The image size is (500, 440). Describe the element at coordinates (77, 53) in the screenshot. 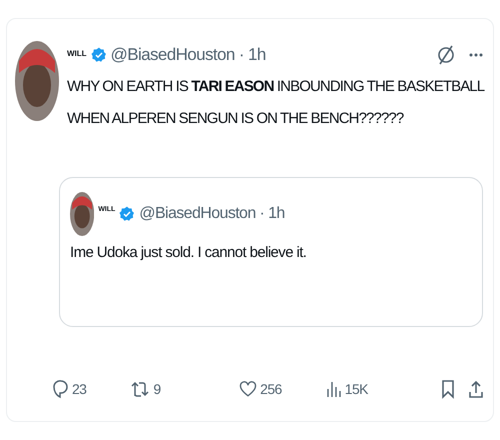

I see `user-name: WILL` at that location.